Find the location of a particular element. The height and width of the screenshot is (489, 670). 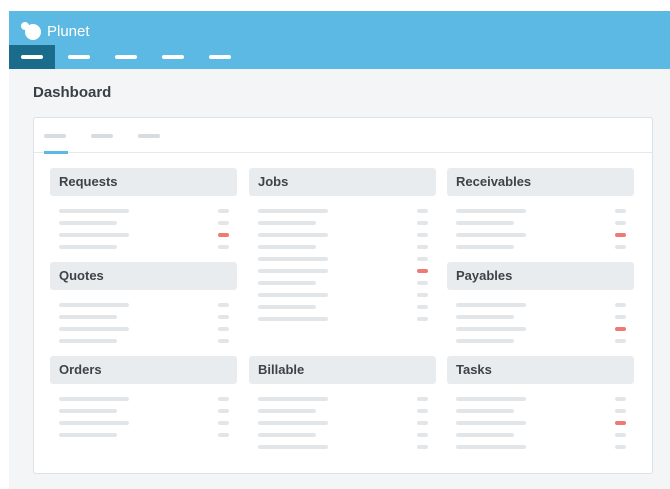

brand: Plunet is located at coordinates (55, 31).